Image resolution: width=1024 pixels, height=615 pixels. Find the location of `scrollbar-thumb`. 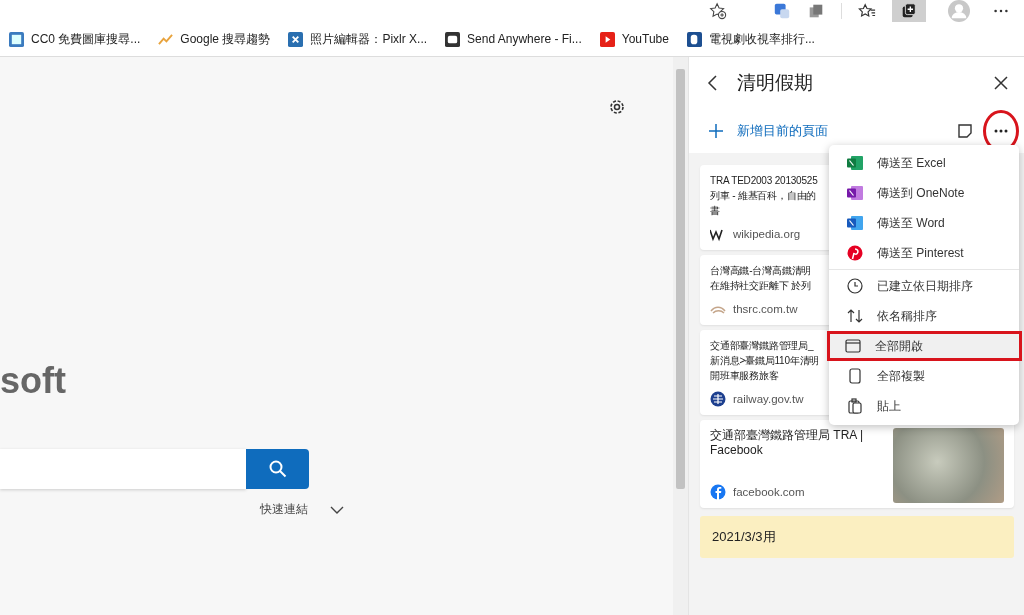

scrollbar-thumb is located at coordinates (680, 279).